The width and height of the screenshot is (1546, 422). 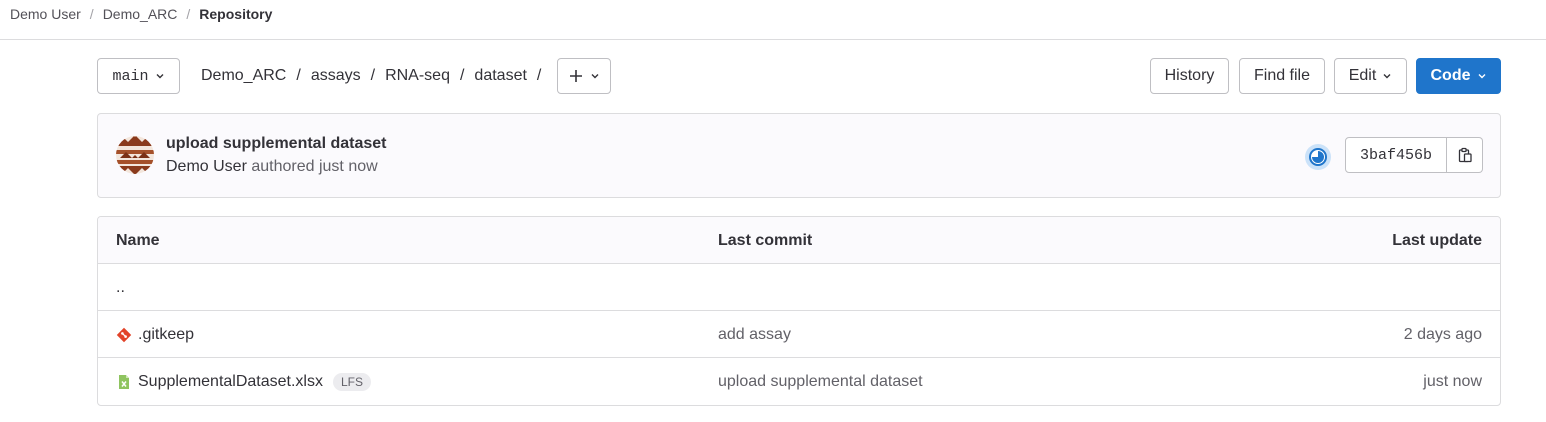 I want to click on file-name: .gitkeep, so click(x=166, y=335).